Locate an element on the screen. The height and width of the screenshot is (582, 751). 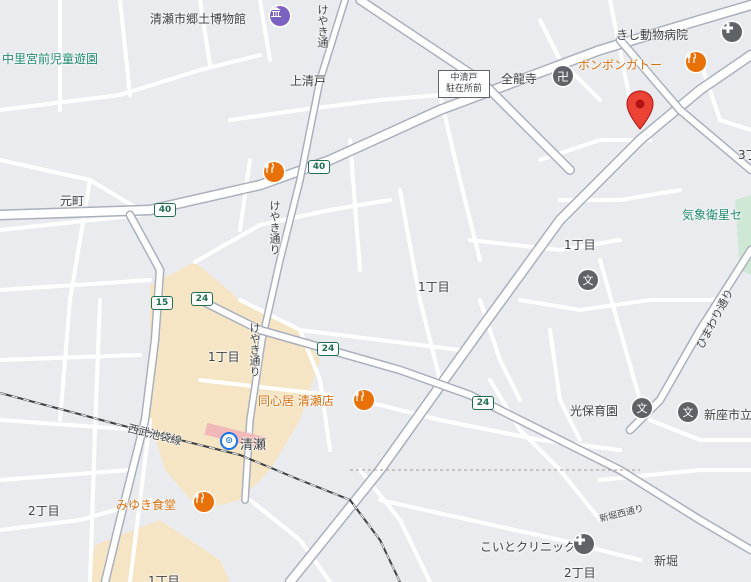
vet-label: きし動物病院 is located at coordinates (652, 34).